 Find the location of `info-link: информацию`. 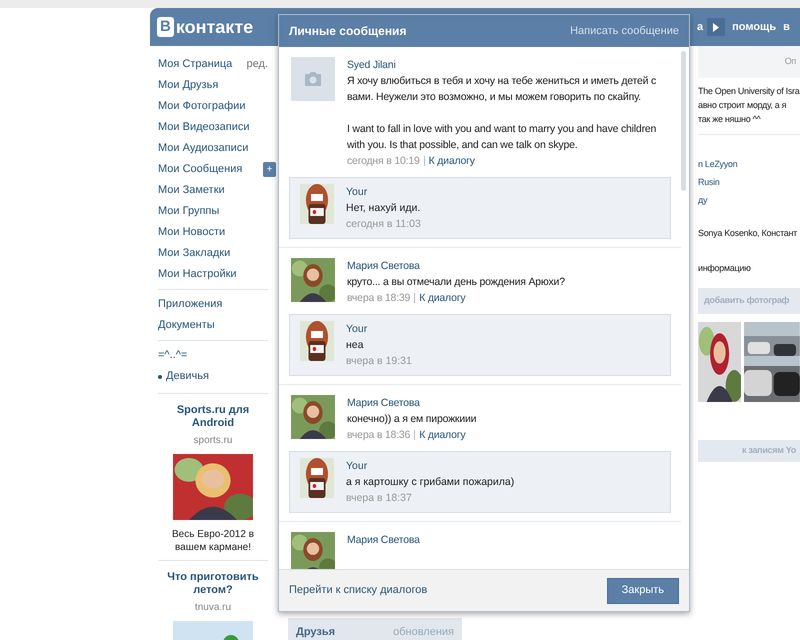

info-link: информацию is located at coordinates (749, 269).